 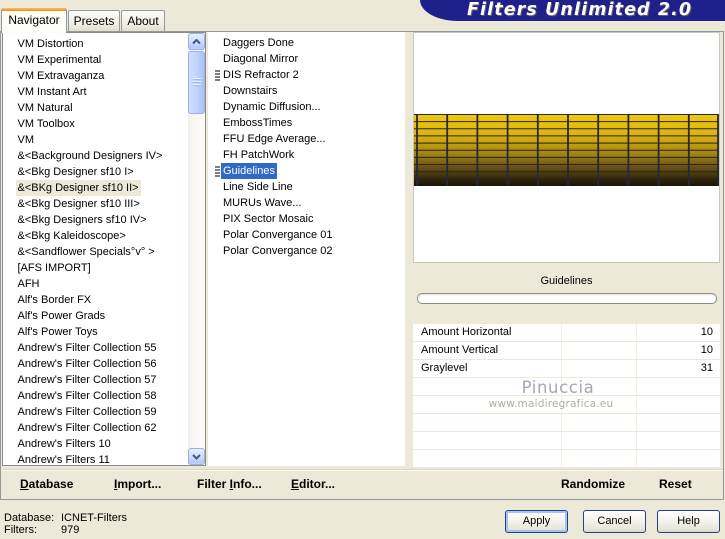 I want to click on chevron-down-icon, so click(x=196, y=456).